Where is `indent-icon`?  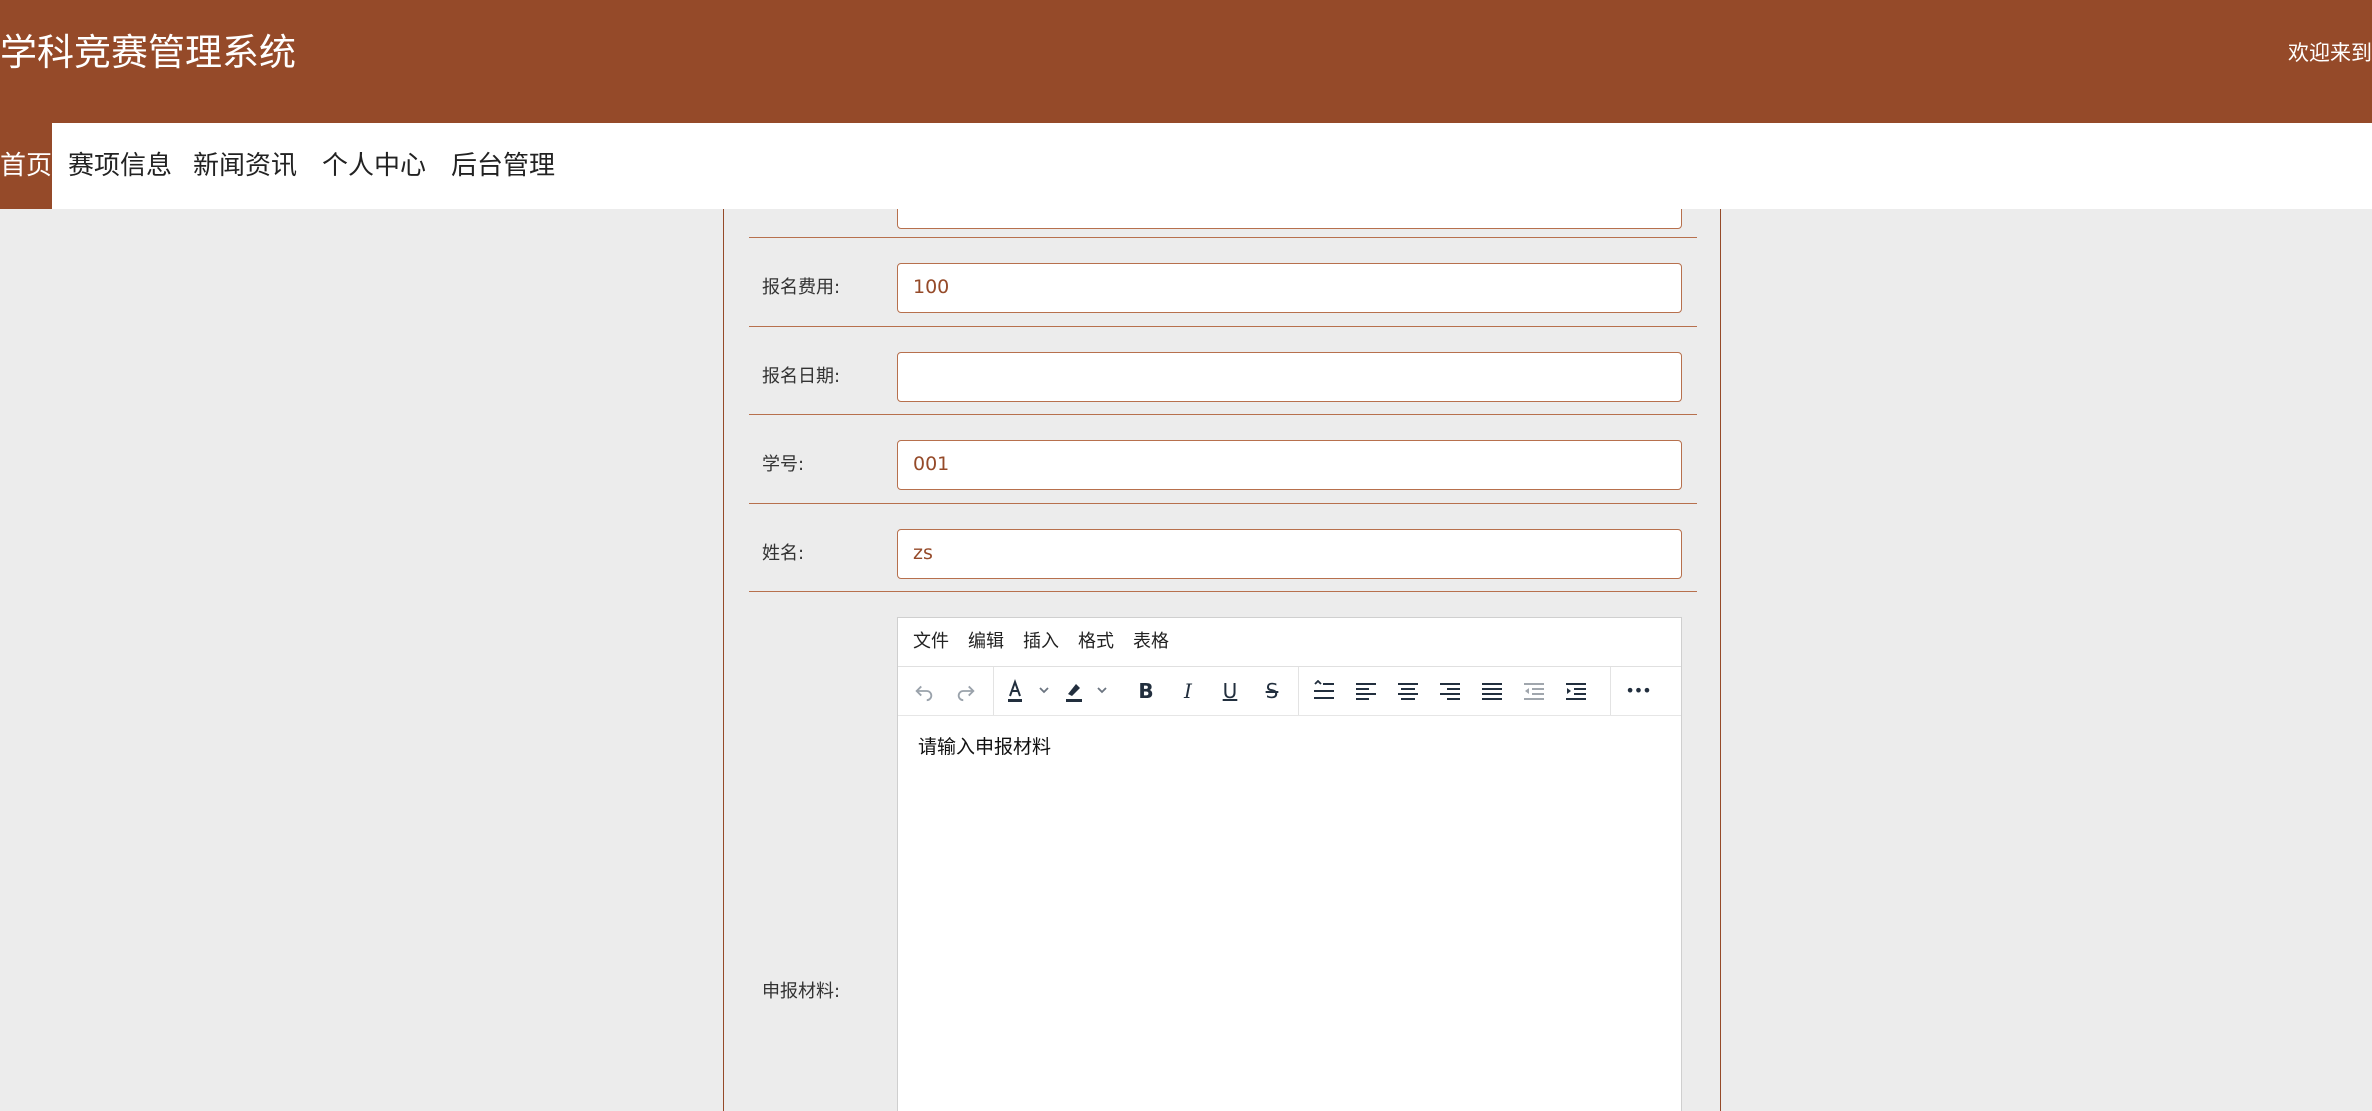 indent-icon is located at coordinates (1576, 691).